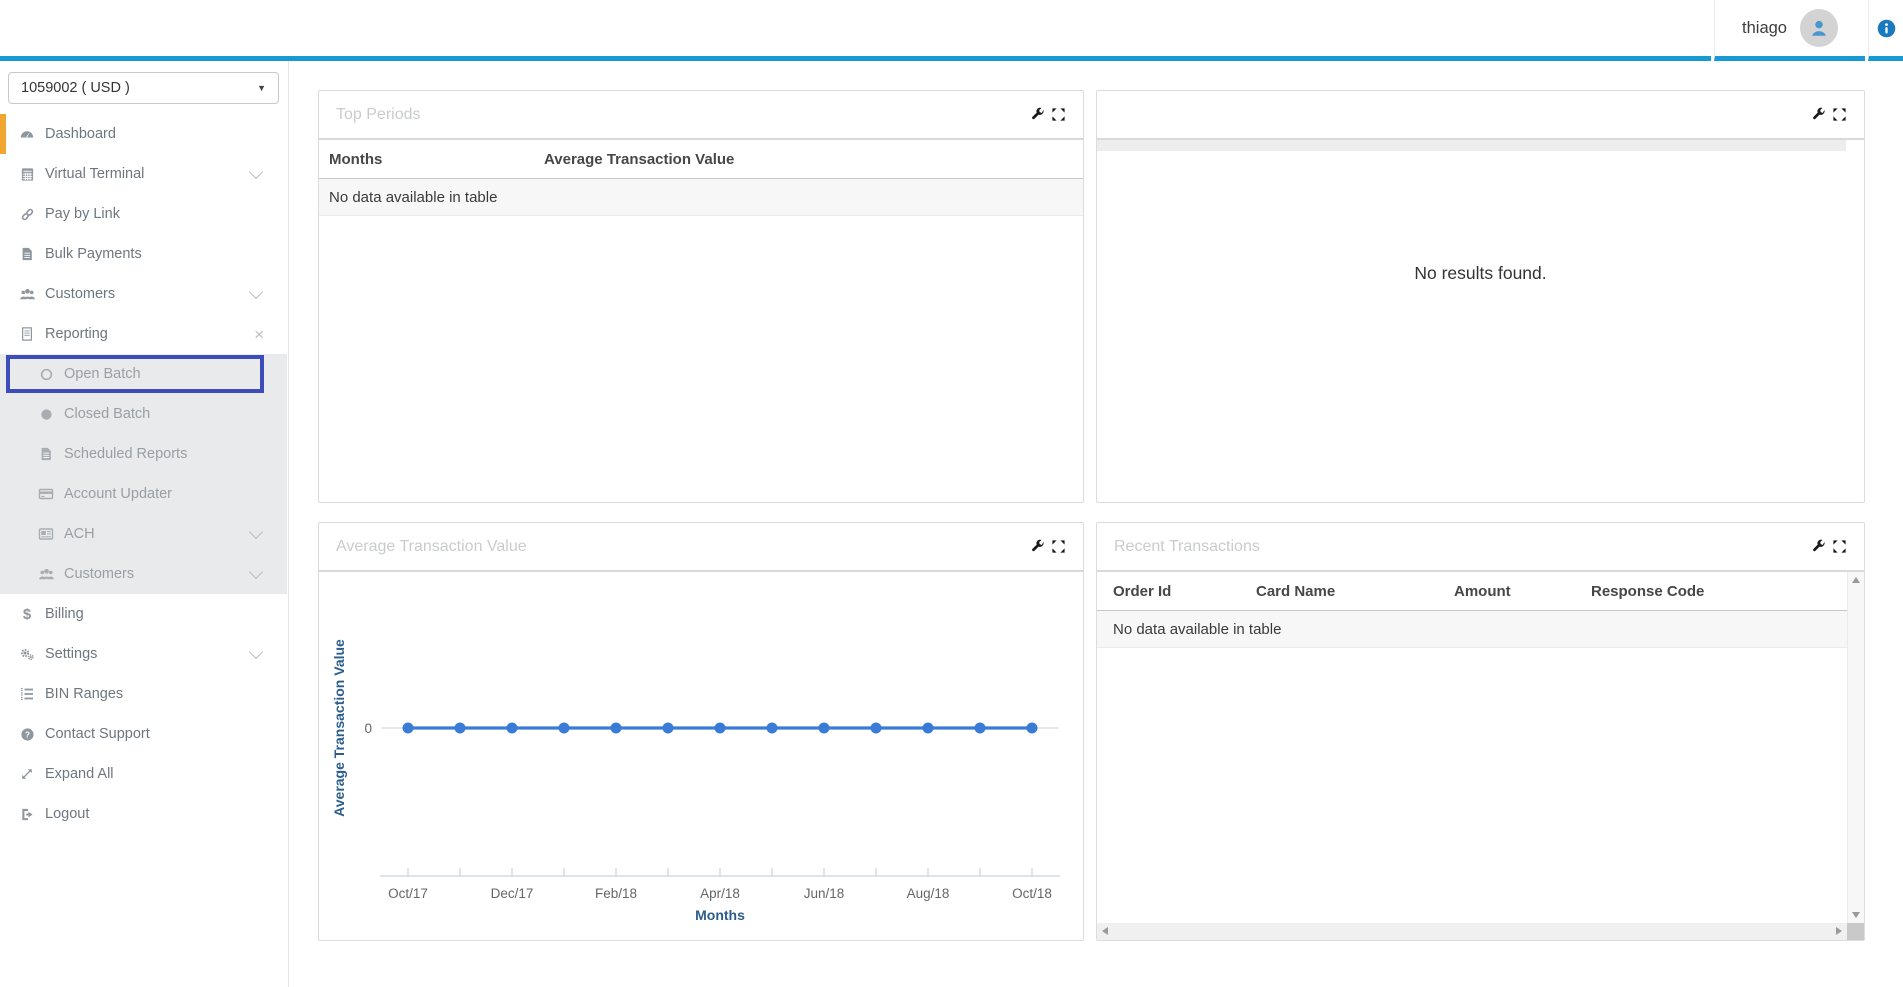  What do you see at coordinates (1856, 580) in the screenshot?
I see `scroll-up-icon` at bounding box center [1856, 580].